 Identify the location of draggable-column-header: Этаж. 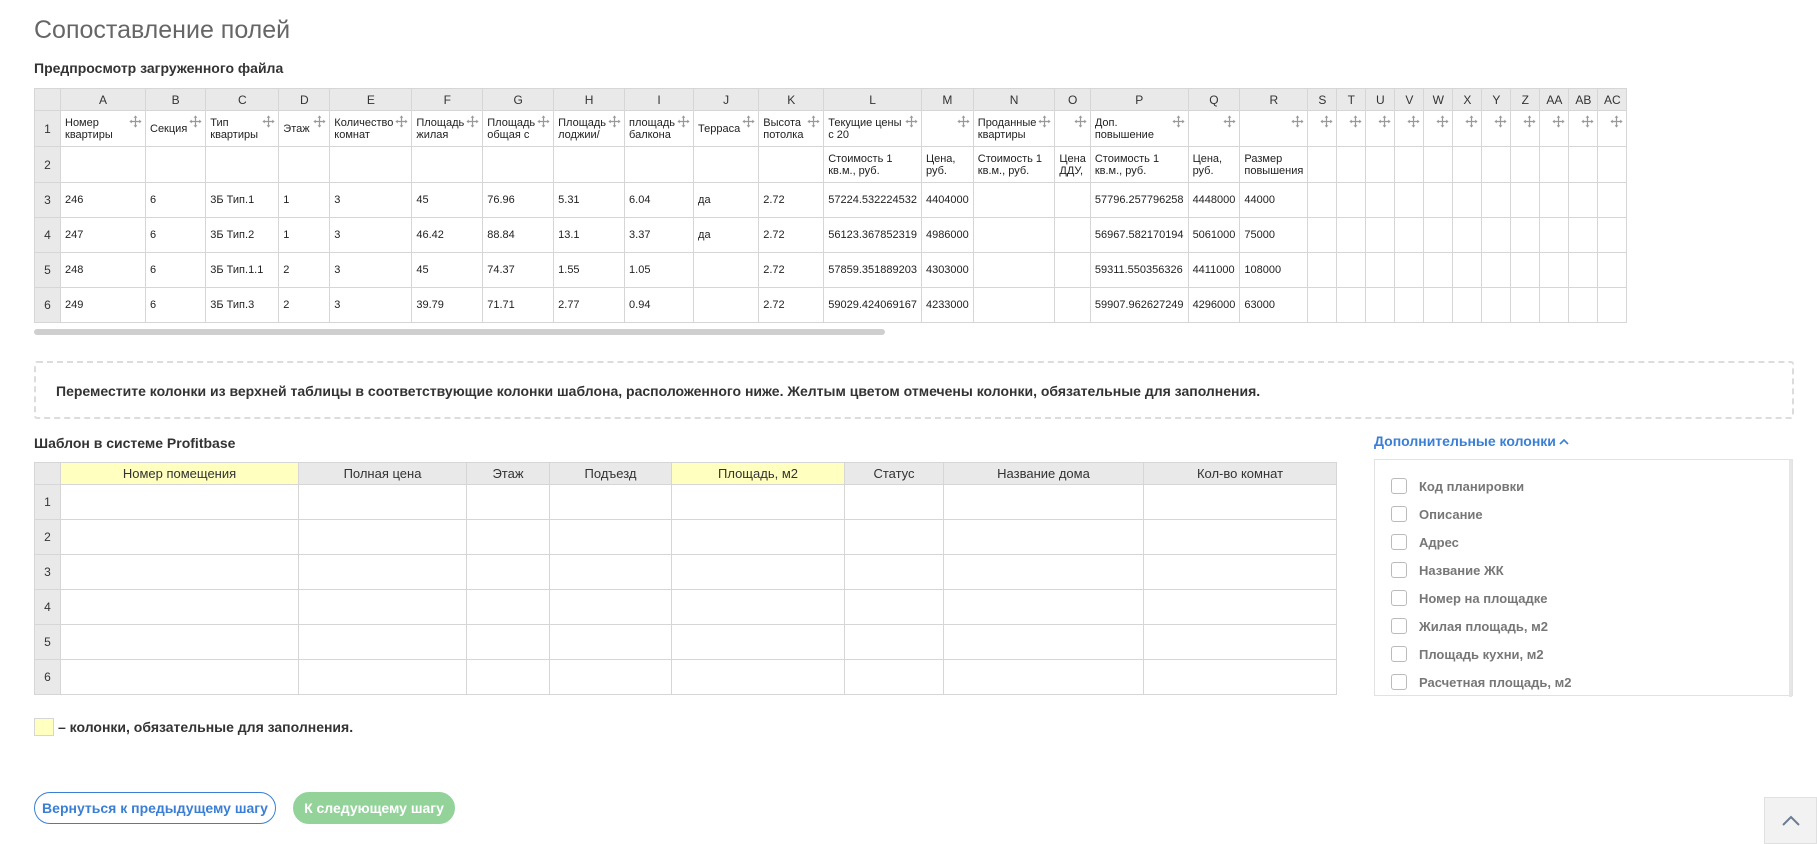
(304, 128).